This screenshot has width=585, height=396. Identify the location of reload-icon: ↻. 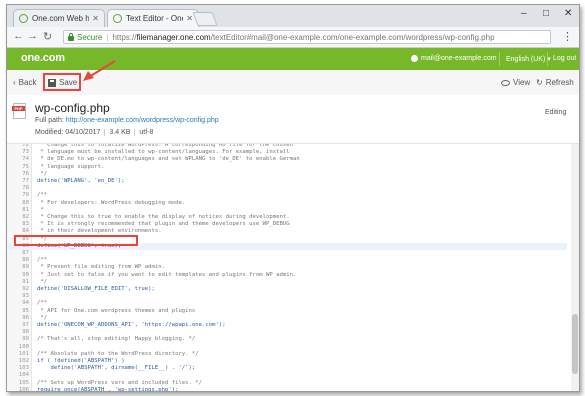
(47, 36).